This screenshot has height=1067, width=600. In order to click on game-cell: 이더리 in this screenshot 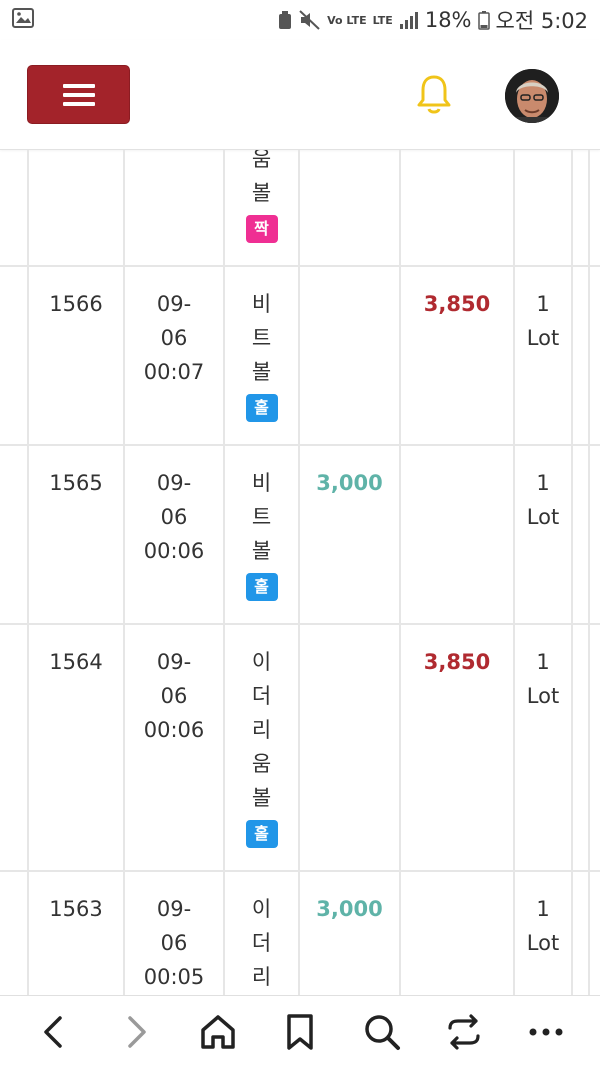, I will do `click(262, 933)`.